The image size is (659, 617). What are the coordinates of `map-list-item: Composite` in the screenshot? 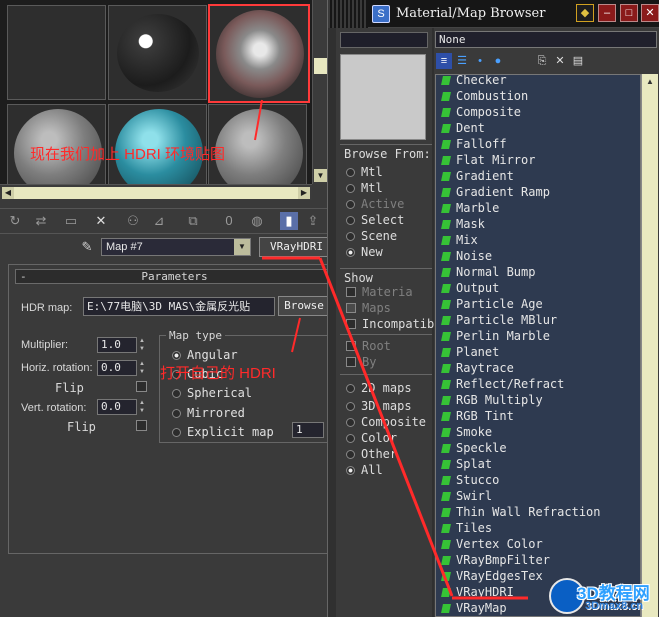 It's located at (481, 112).